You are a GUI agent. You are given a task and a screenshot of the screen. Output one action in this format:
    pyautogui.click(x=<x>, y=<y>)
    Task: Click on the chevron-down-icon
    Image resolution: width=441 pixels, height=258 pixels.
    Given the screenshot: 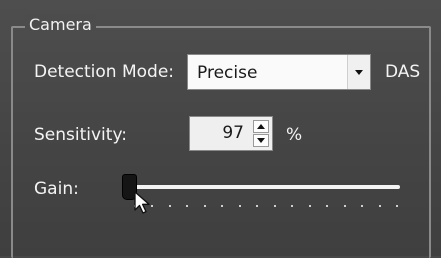 What is the action you would take?
    pyautogui.click(x=359, y=72)
    